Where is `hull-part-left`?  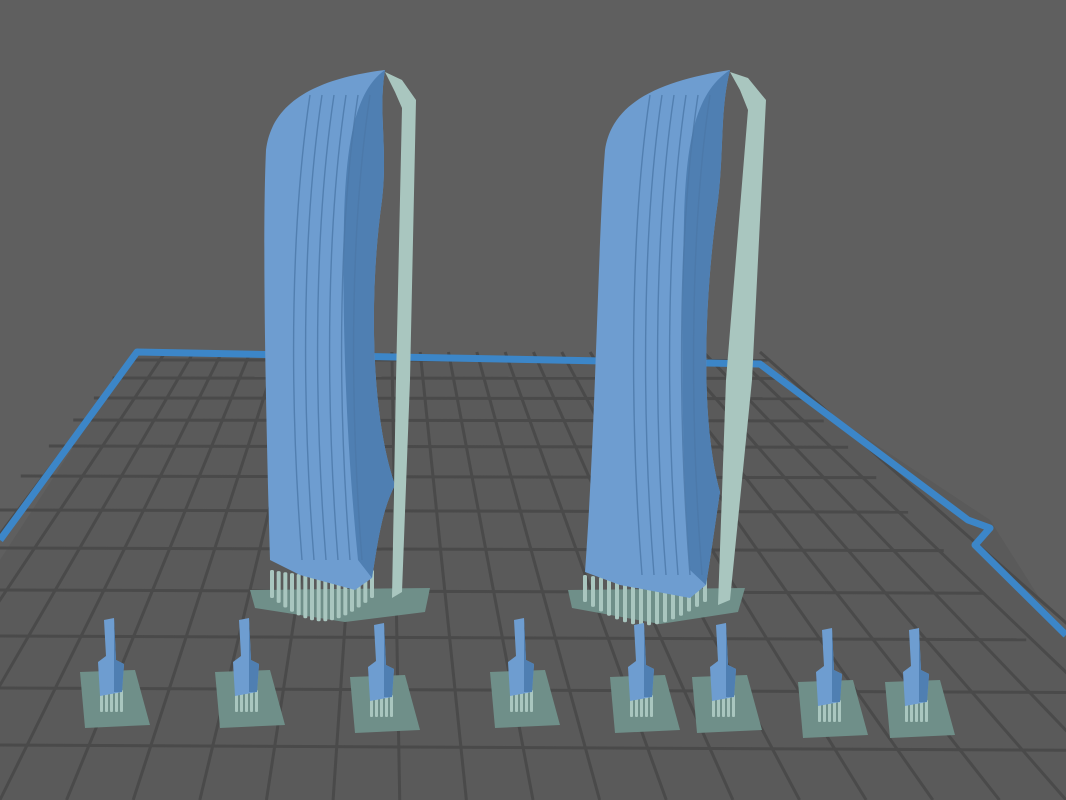 hull-part-left is located at coordinates (340, 346).